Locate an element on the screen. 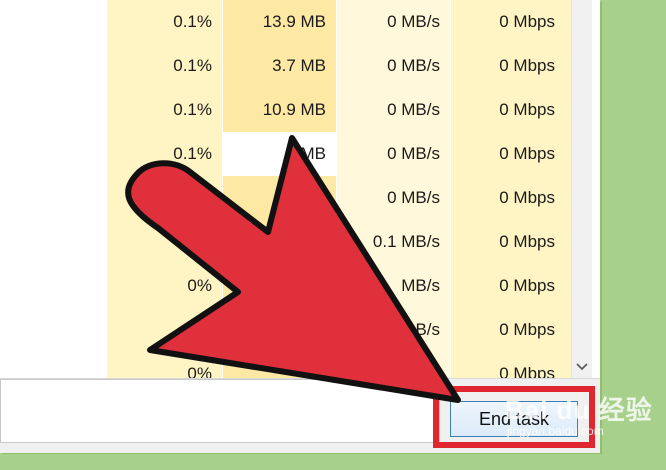 The image size is (666, 470). table-row: 0% MB/s 0 Mbps is located at coordinates (339, 286).